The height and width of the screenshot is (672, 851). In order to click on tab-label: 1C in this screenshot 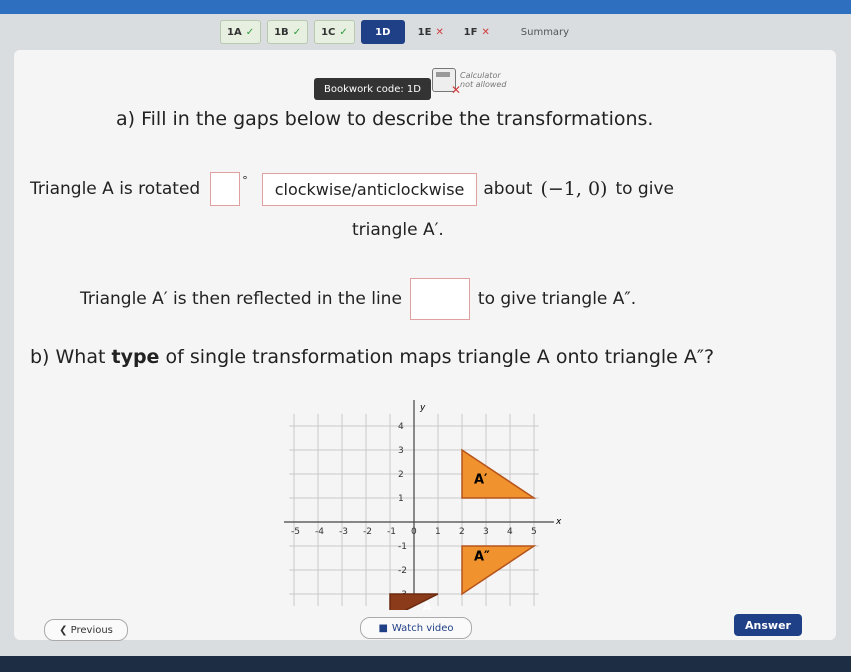, I will do `click(328, 32)`.